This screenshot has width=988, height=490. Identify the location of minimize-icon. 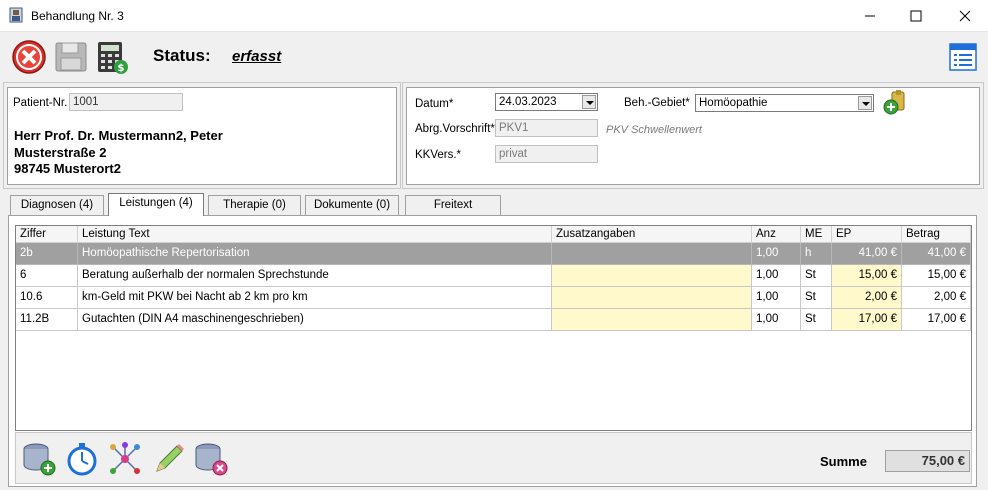
(870, 16).